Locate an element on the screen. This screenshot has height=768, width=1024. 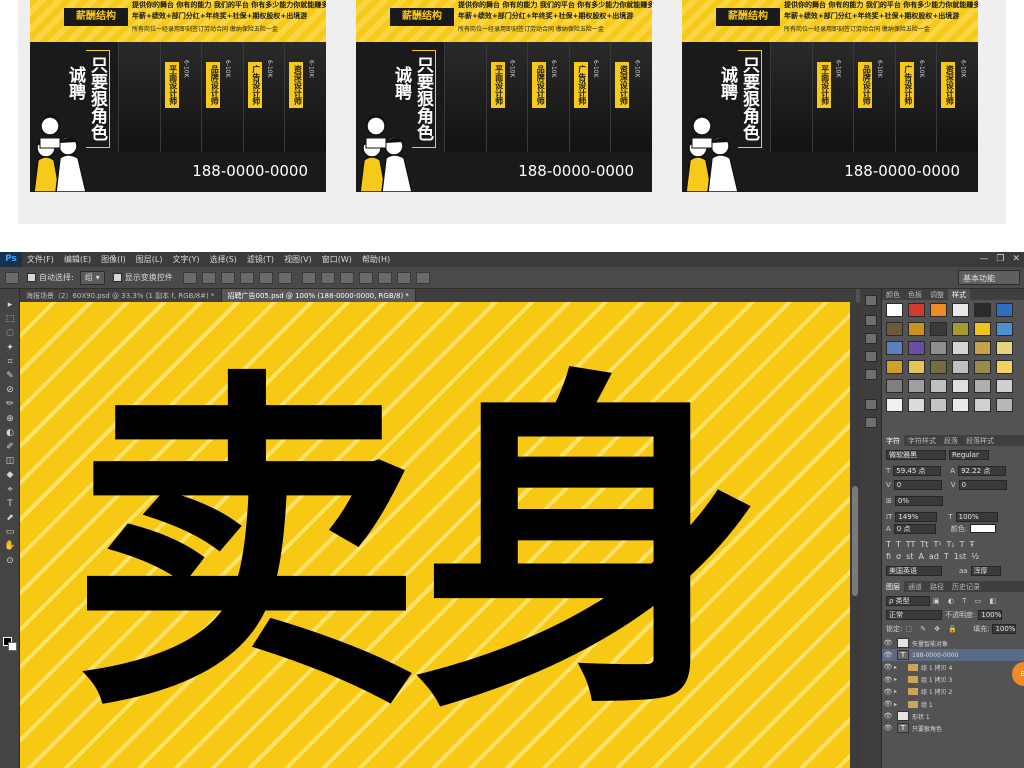
align-left-icon is located at coordinates (246, 277).